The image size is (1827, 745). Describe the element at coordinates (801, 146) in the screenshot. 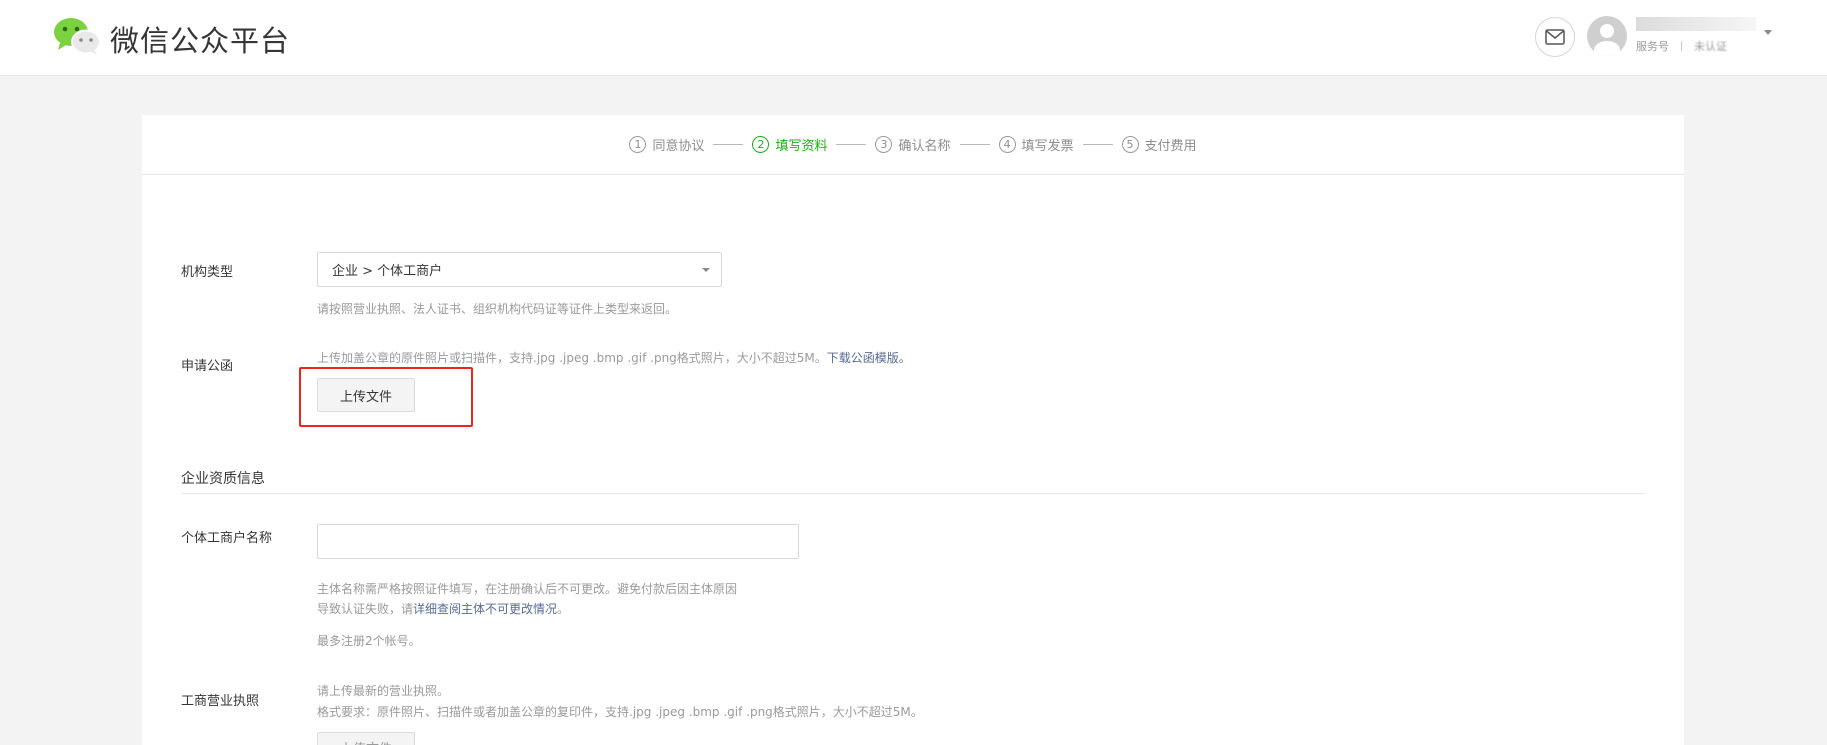

I see `step-label: 填写资料` at that location.